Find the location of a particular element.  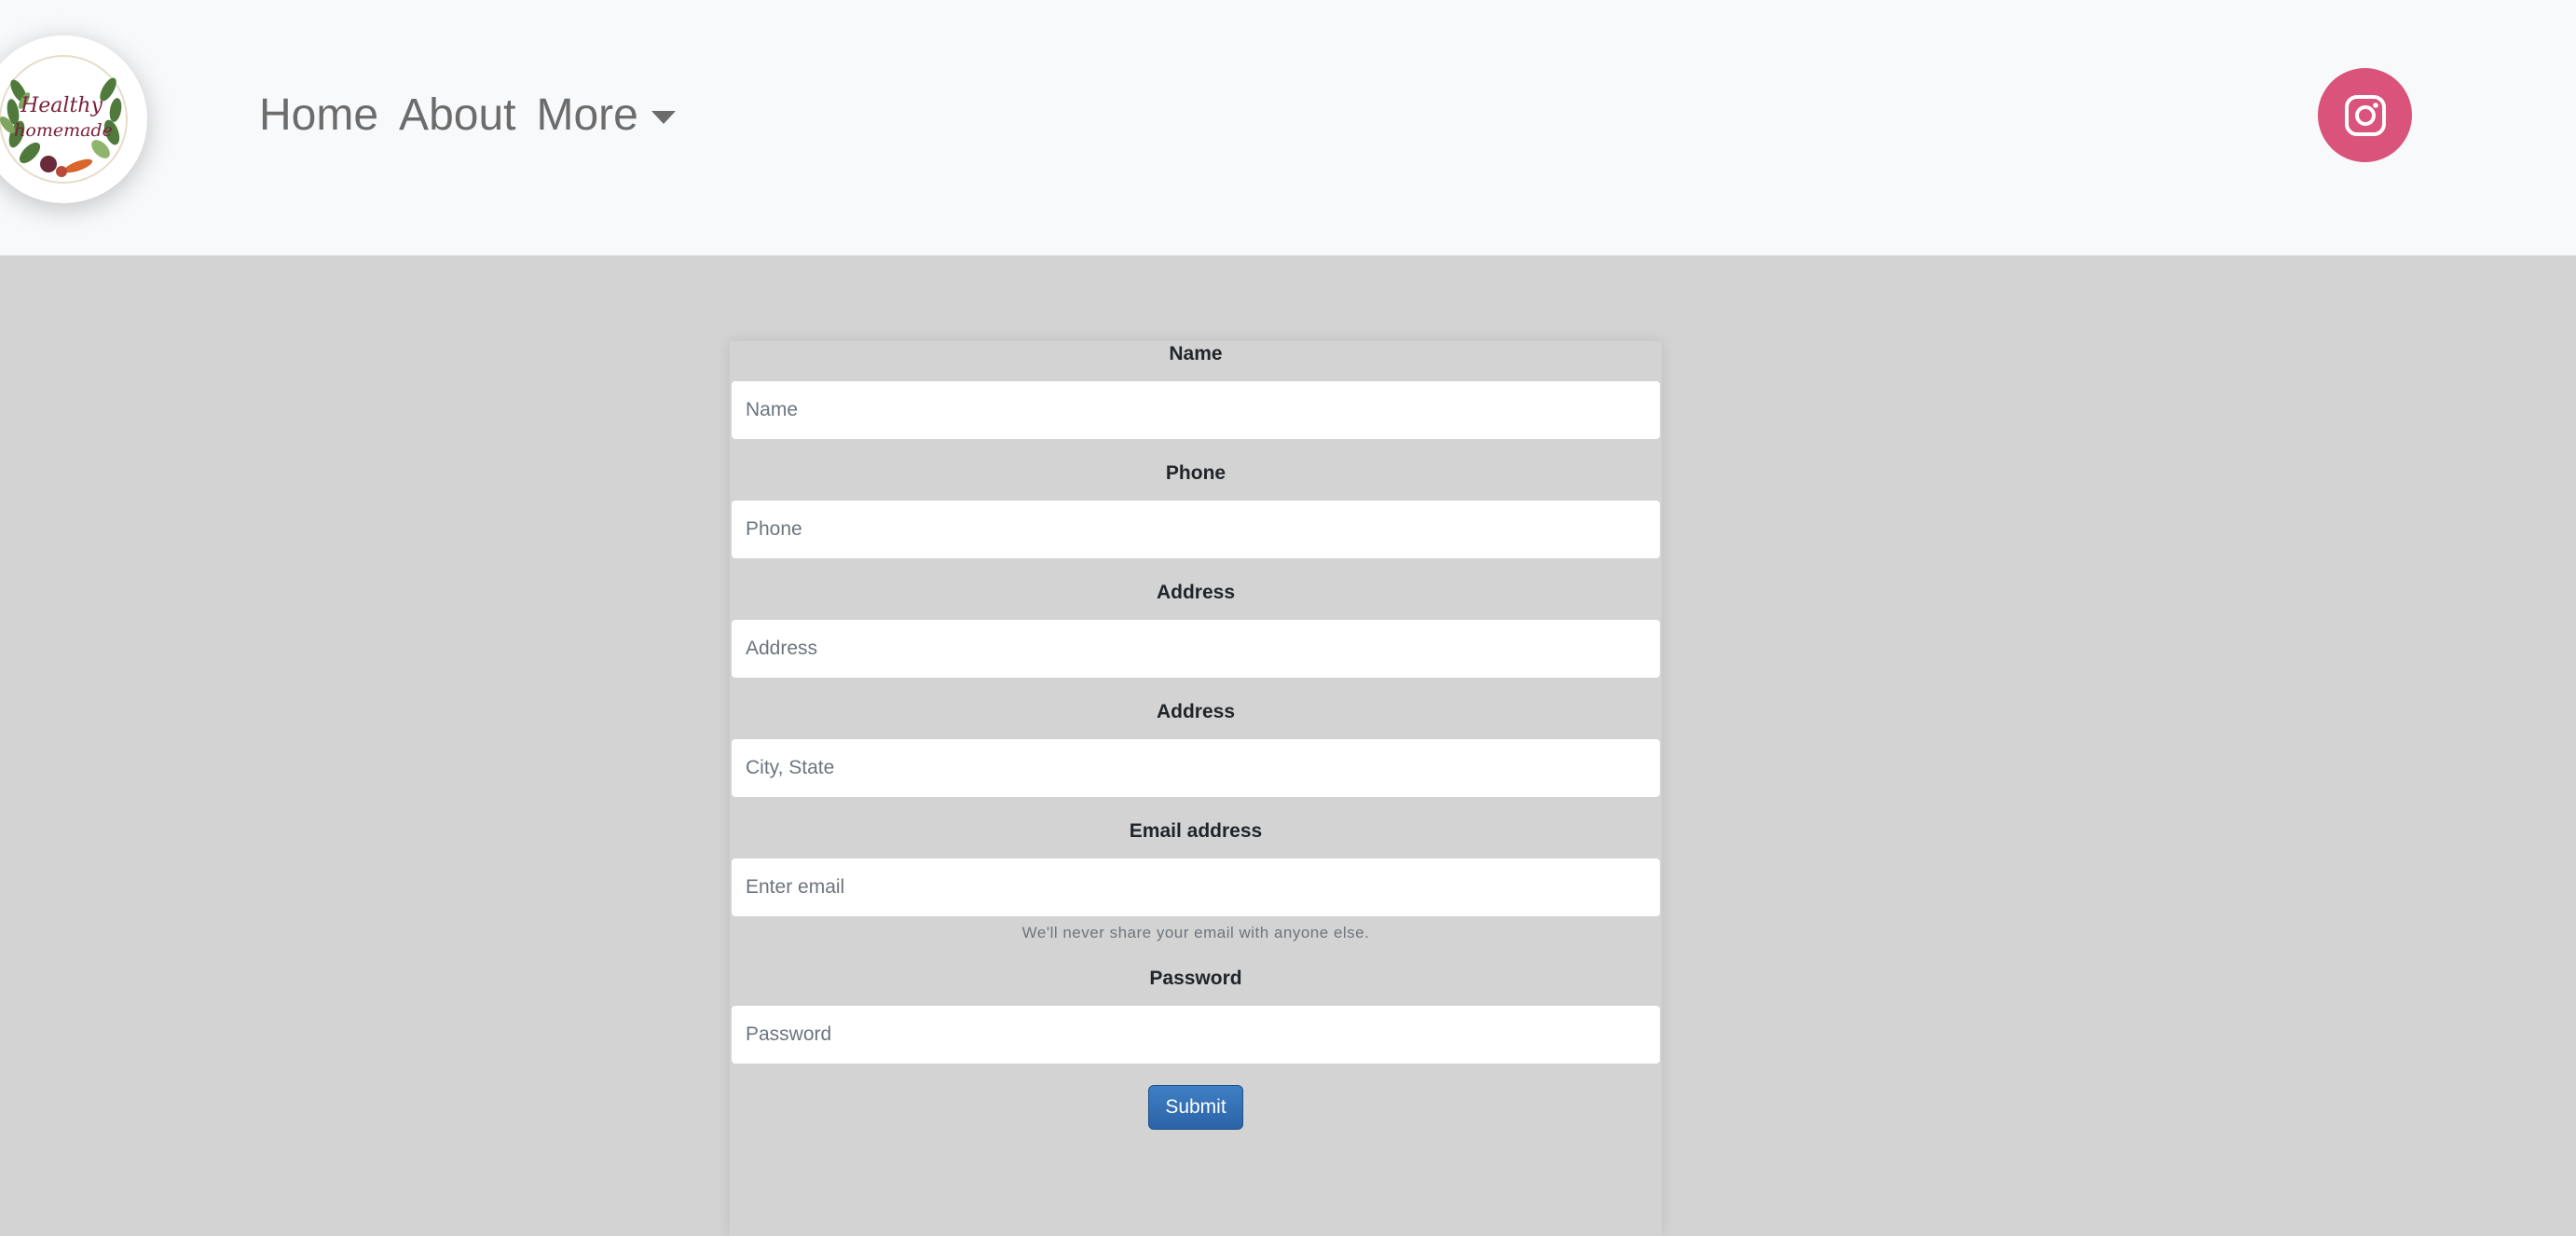

healthy-homemade-logo-icon: Healthy homemade is located at coordinates (64, 120).